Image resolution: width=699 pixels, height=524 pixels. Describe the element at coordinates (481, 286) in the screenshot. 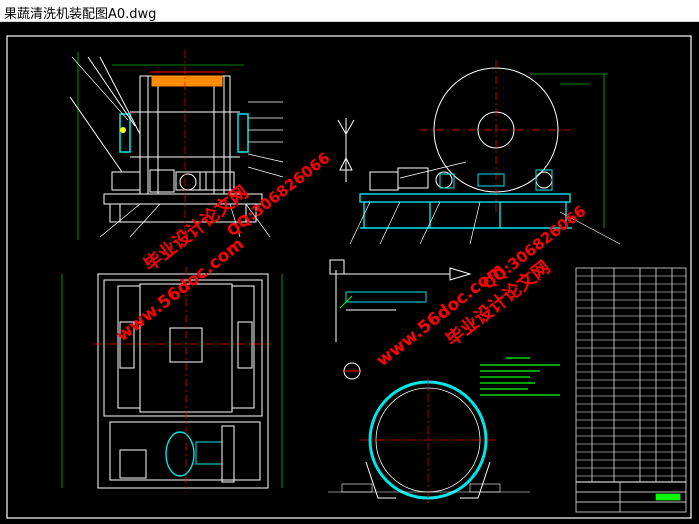

I see `watermark-group-right: www.56doc.com 毕业设计论文网 QQ:306826066` at that location.